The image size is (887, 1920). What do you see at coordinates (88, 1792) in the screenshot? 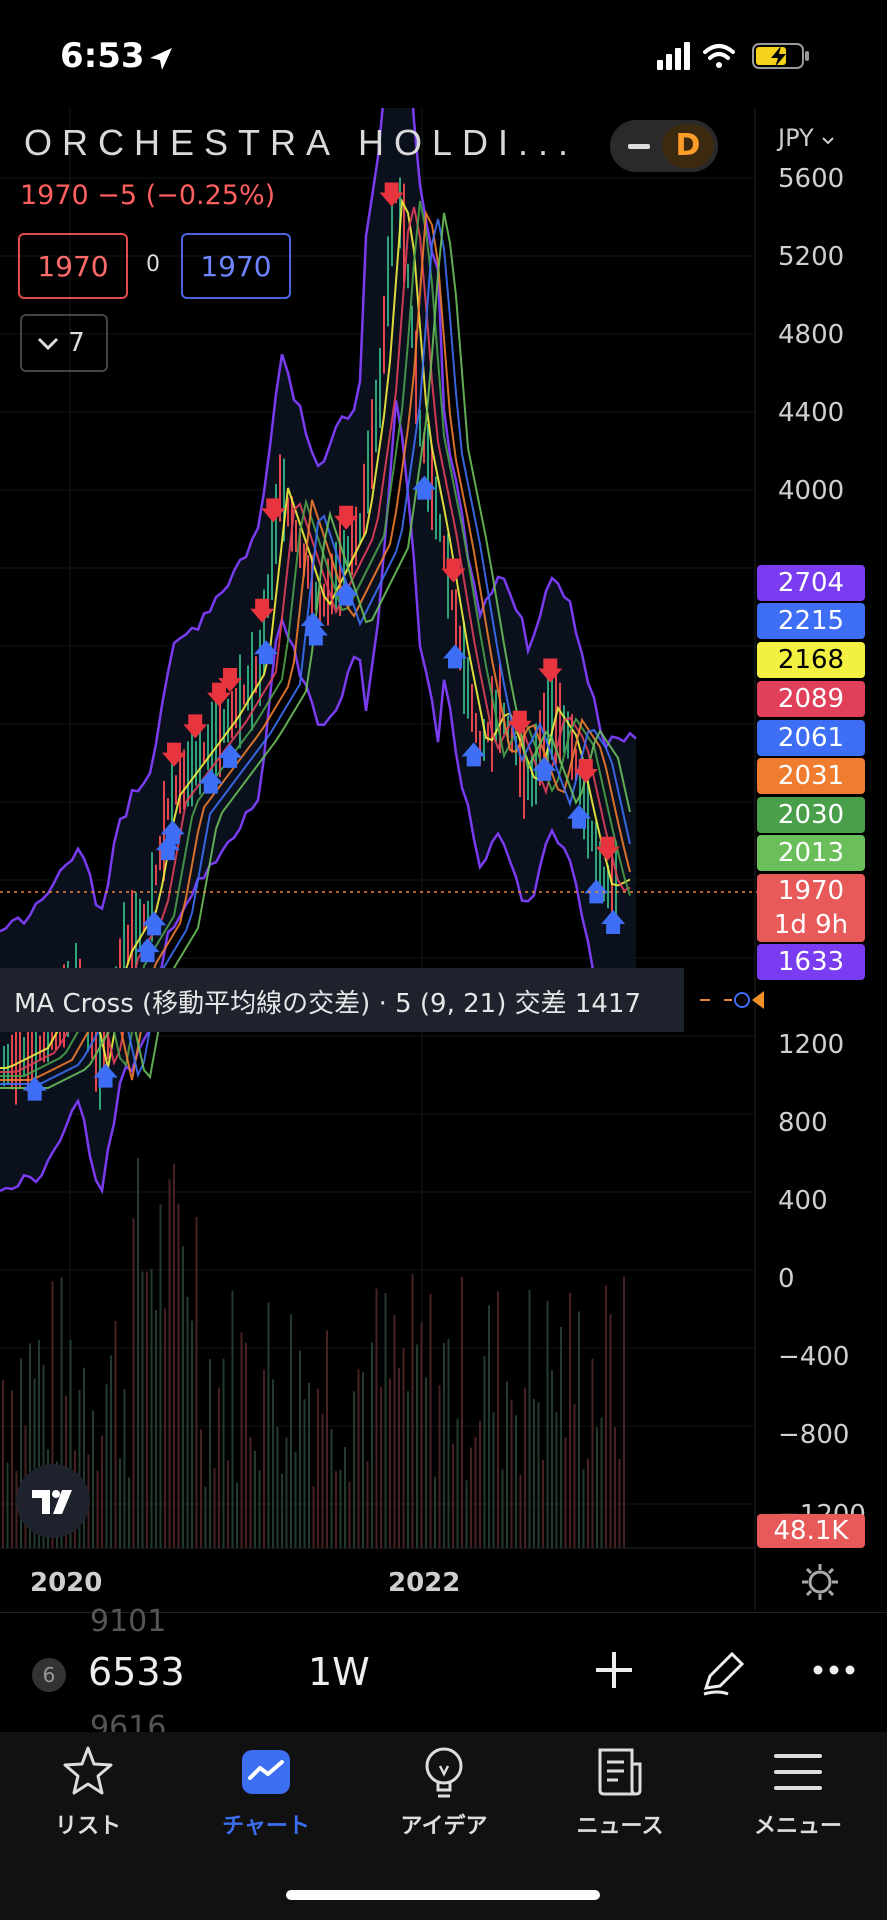
I see `tab-list: リスト` at bounding box center [88, 1792].